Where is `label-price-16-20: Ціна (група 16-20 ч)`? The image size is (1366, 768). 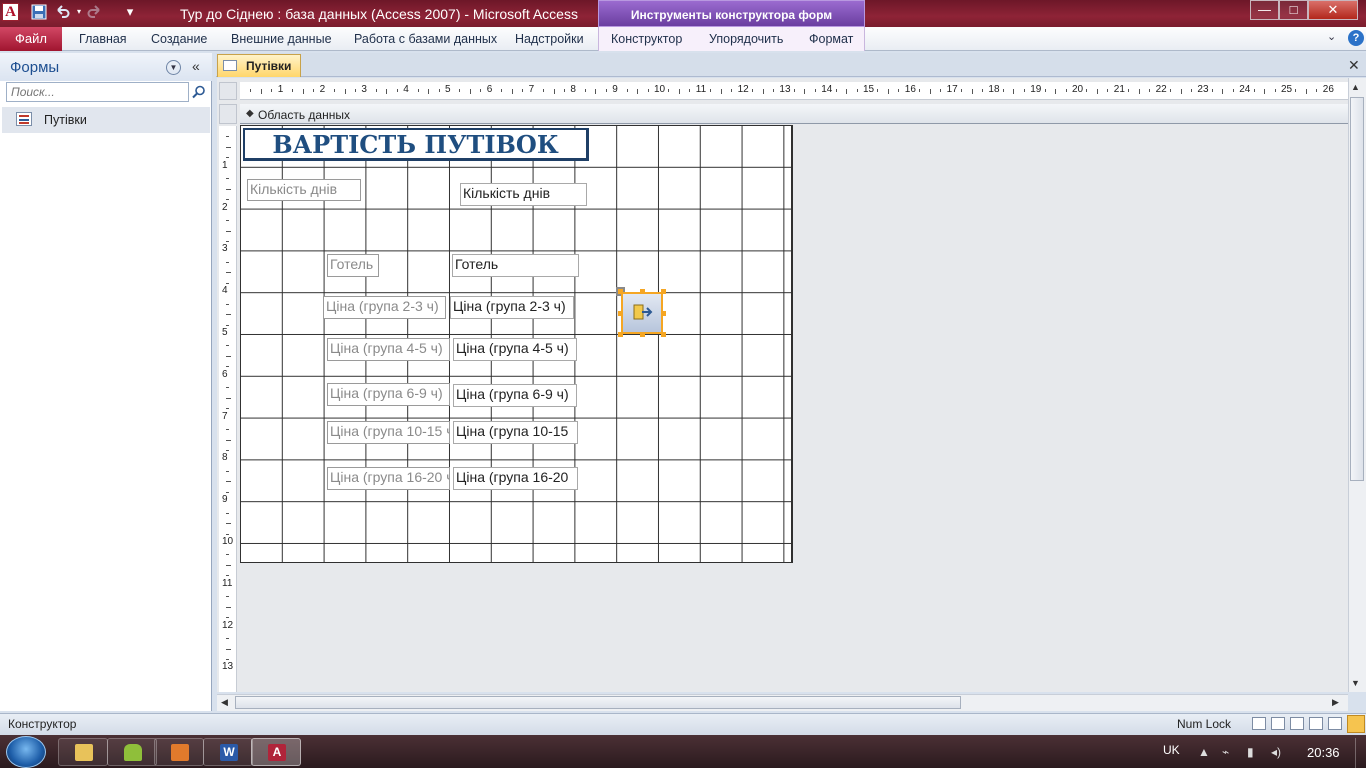
label-price-16-20: Ціна (група 16-20 ч) is located at coordinates (388, 478).